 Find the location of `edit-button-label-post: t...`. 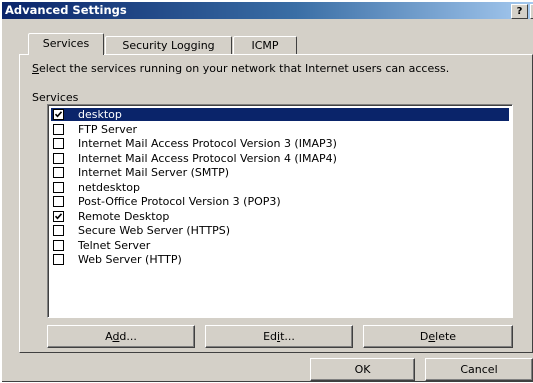

edit-button-label-post: t... is located at coordinates (287, 336).